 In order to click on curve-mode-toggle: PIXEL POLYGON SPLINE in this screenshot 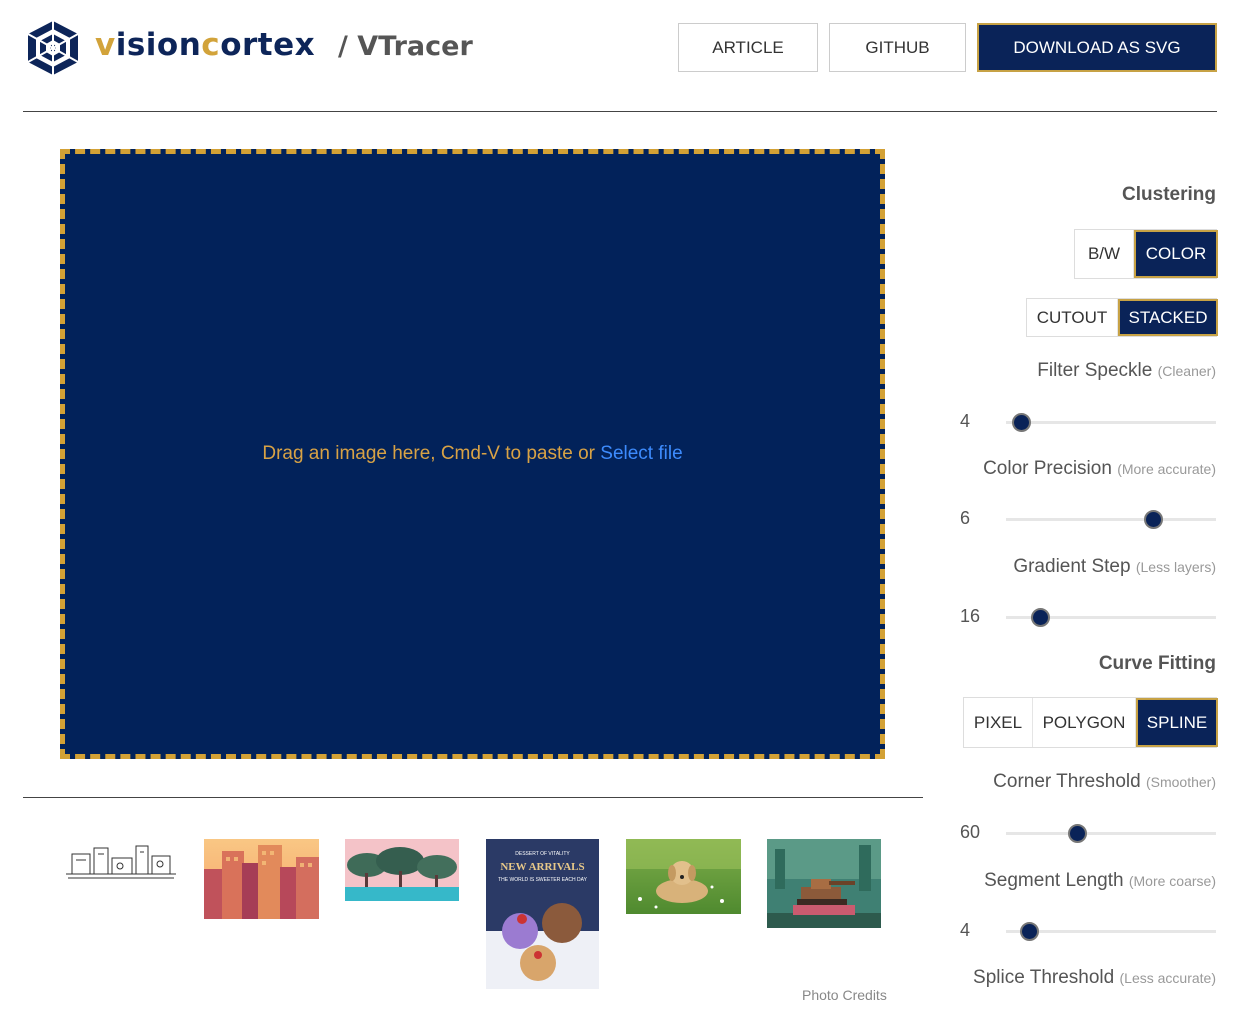, I will do `click(1090, 722)`.